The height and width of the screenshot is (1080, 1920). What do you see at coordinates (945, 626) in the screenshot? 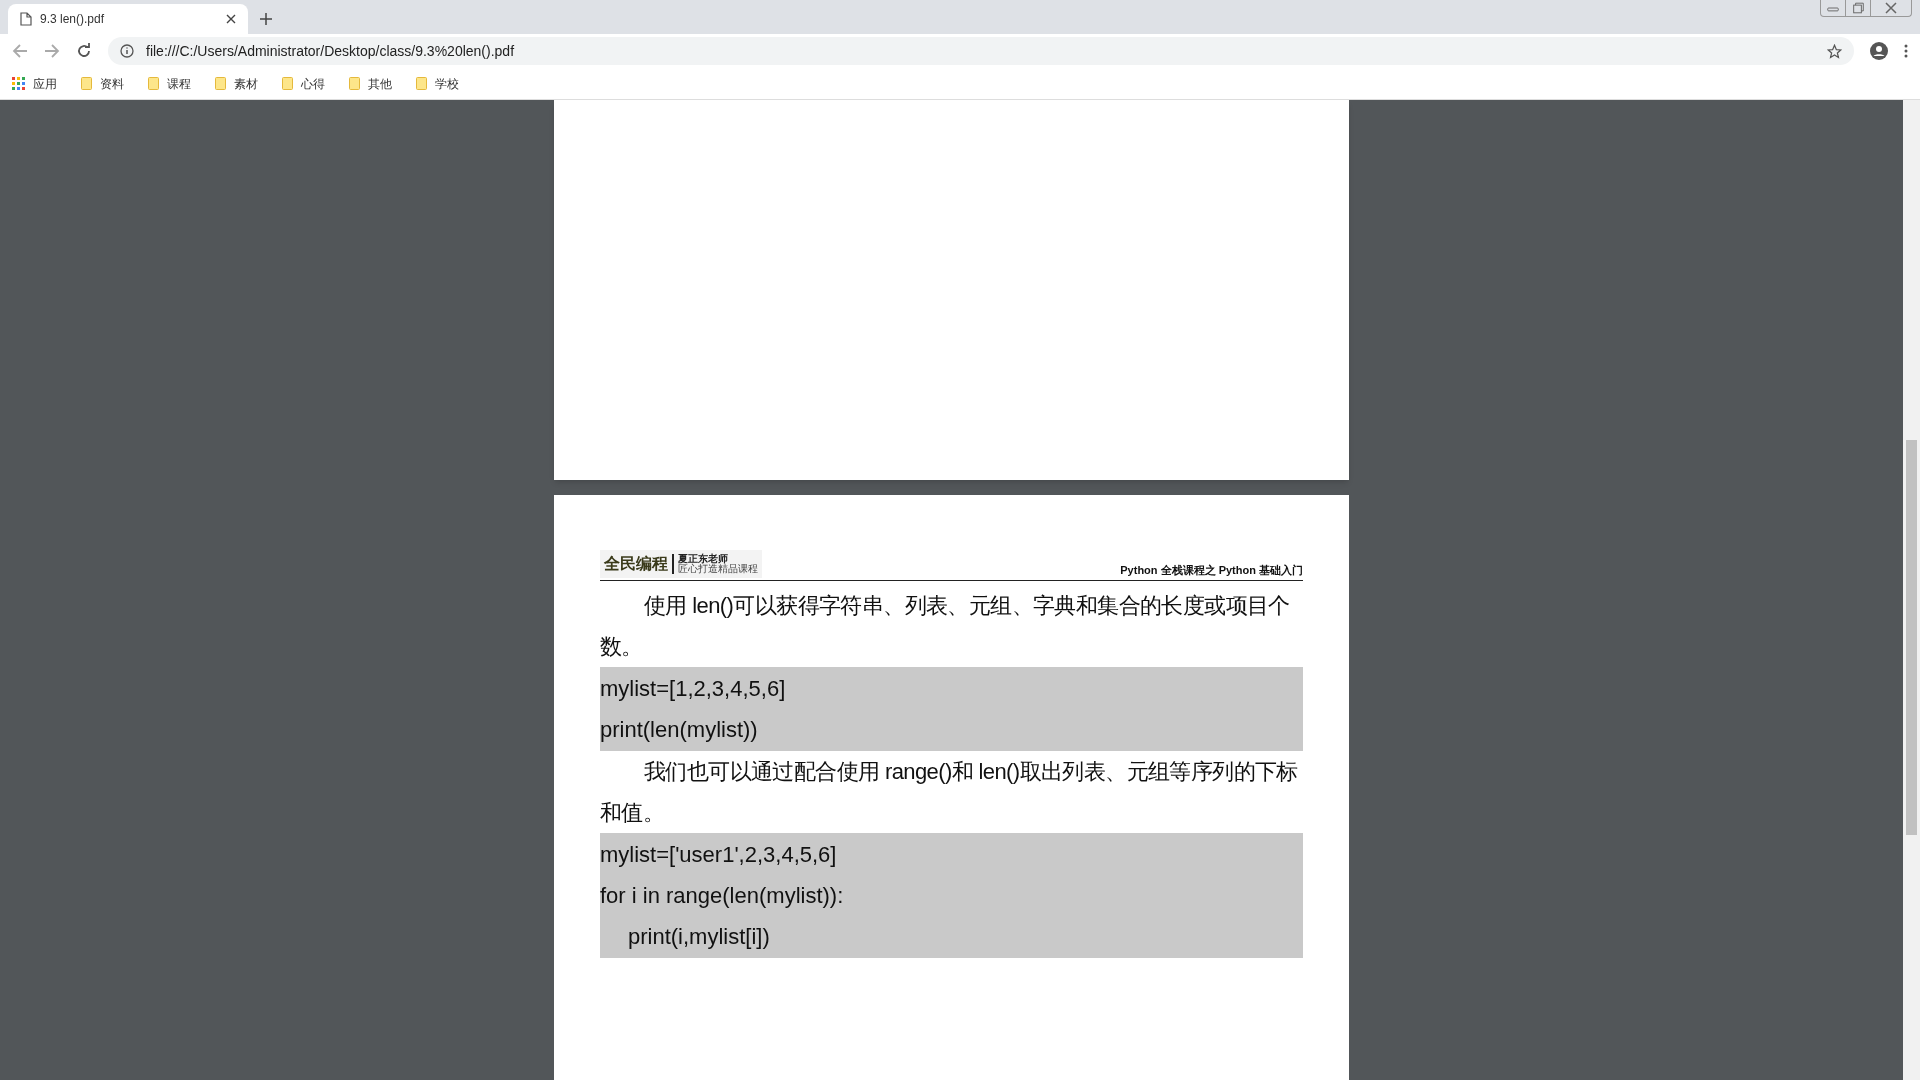
I see `paragraph: 使用 len()可以获得字符串、列表、元组、字典和集合的长度或项目个数。` at bounding box center [945, 626].